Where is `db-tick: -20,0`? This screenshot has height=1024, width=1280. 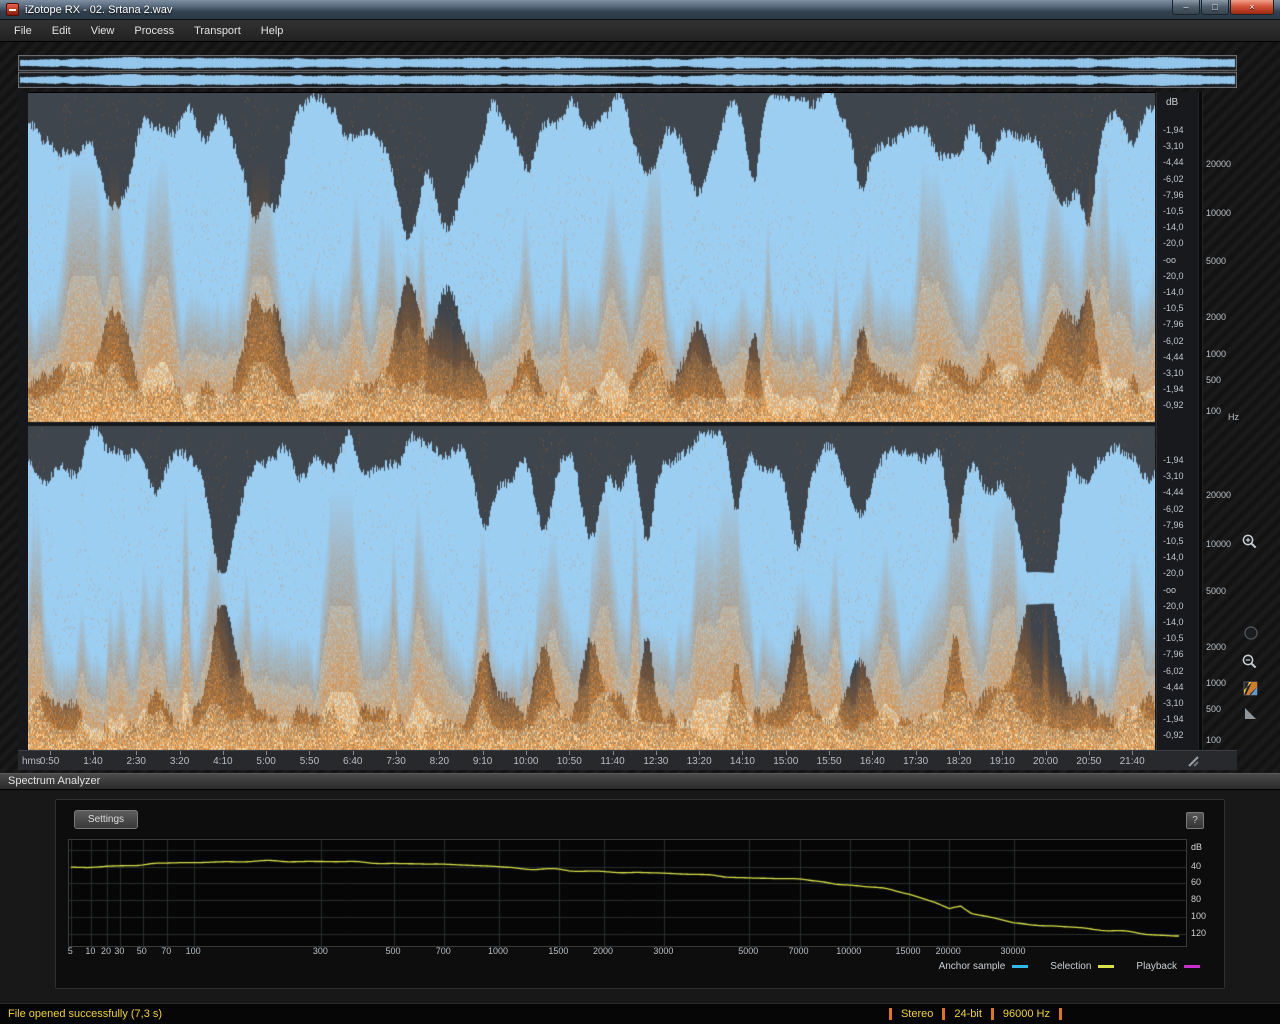 db-tick: -20,0 is located at coordinates (1173, 243).